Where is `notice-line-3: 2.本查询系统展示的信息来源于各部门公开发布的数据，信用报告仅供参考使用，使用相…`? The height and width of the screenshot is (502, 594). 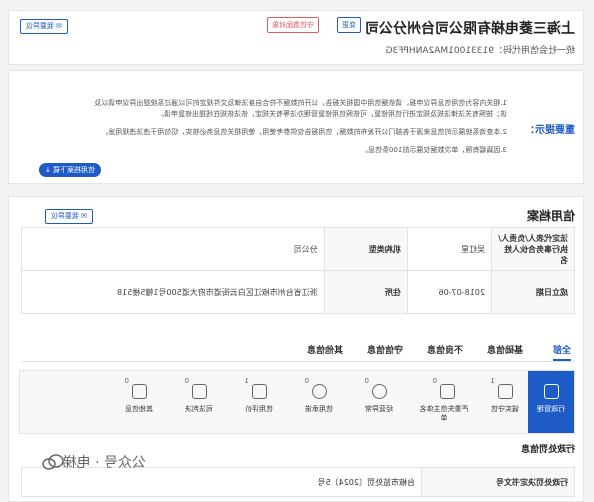
notice-line-3: 2.本查询系统展示的信息来源于各部门公开发布的数据，信用报告仅供参考使用，使用相… is located at coordinates (304, 132).